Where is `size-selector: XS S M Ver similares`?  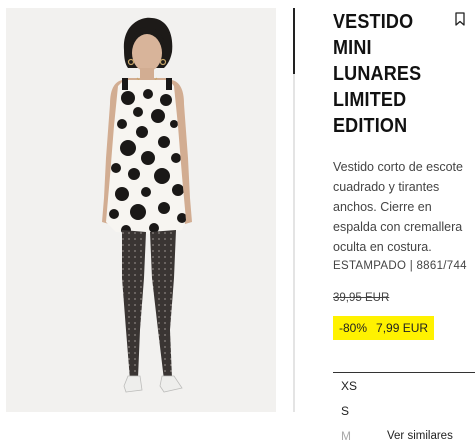 size-selector: XS S M Ver similares is located at coordinates (404, 410).